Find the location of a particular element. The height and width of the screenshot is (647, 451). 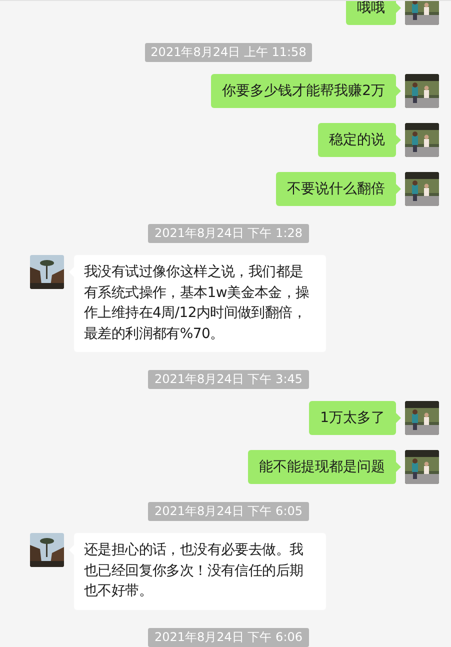

message-bubble: 我没有试过像你这样之说，我们都是有系统式操作，基本1w美金本金，操作上维持在4周/12内时间做到翻倍，最差的利润都有%70。 is located at coordinates (200, 303).